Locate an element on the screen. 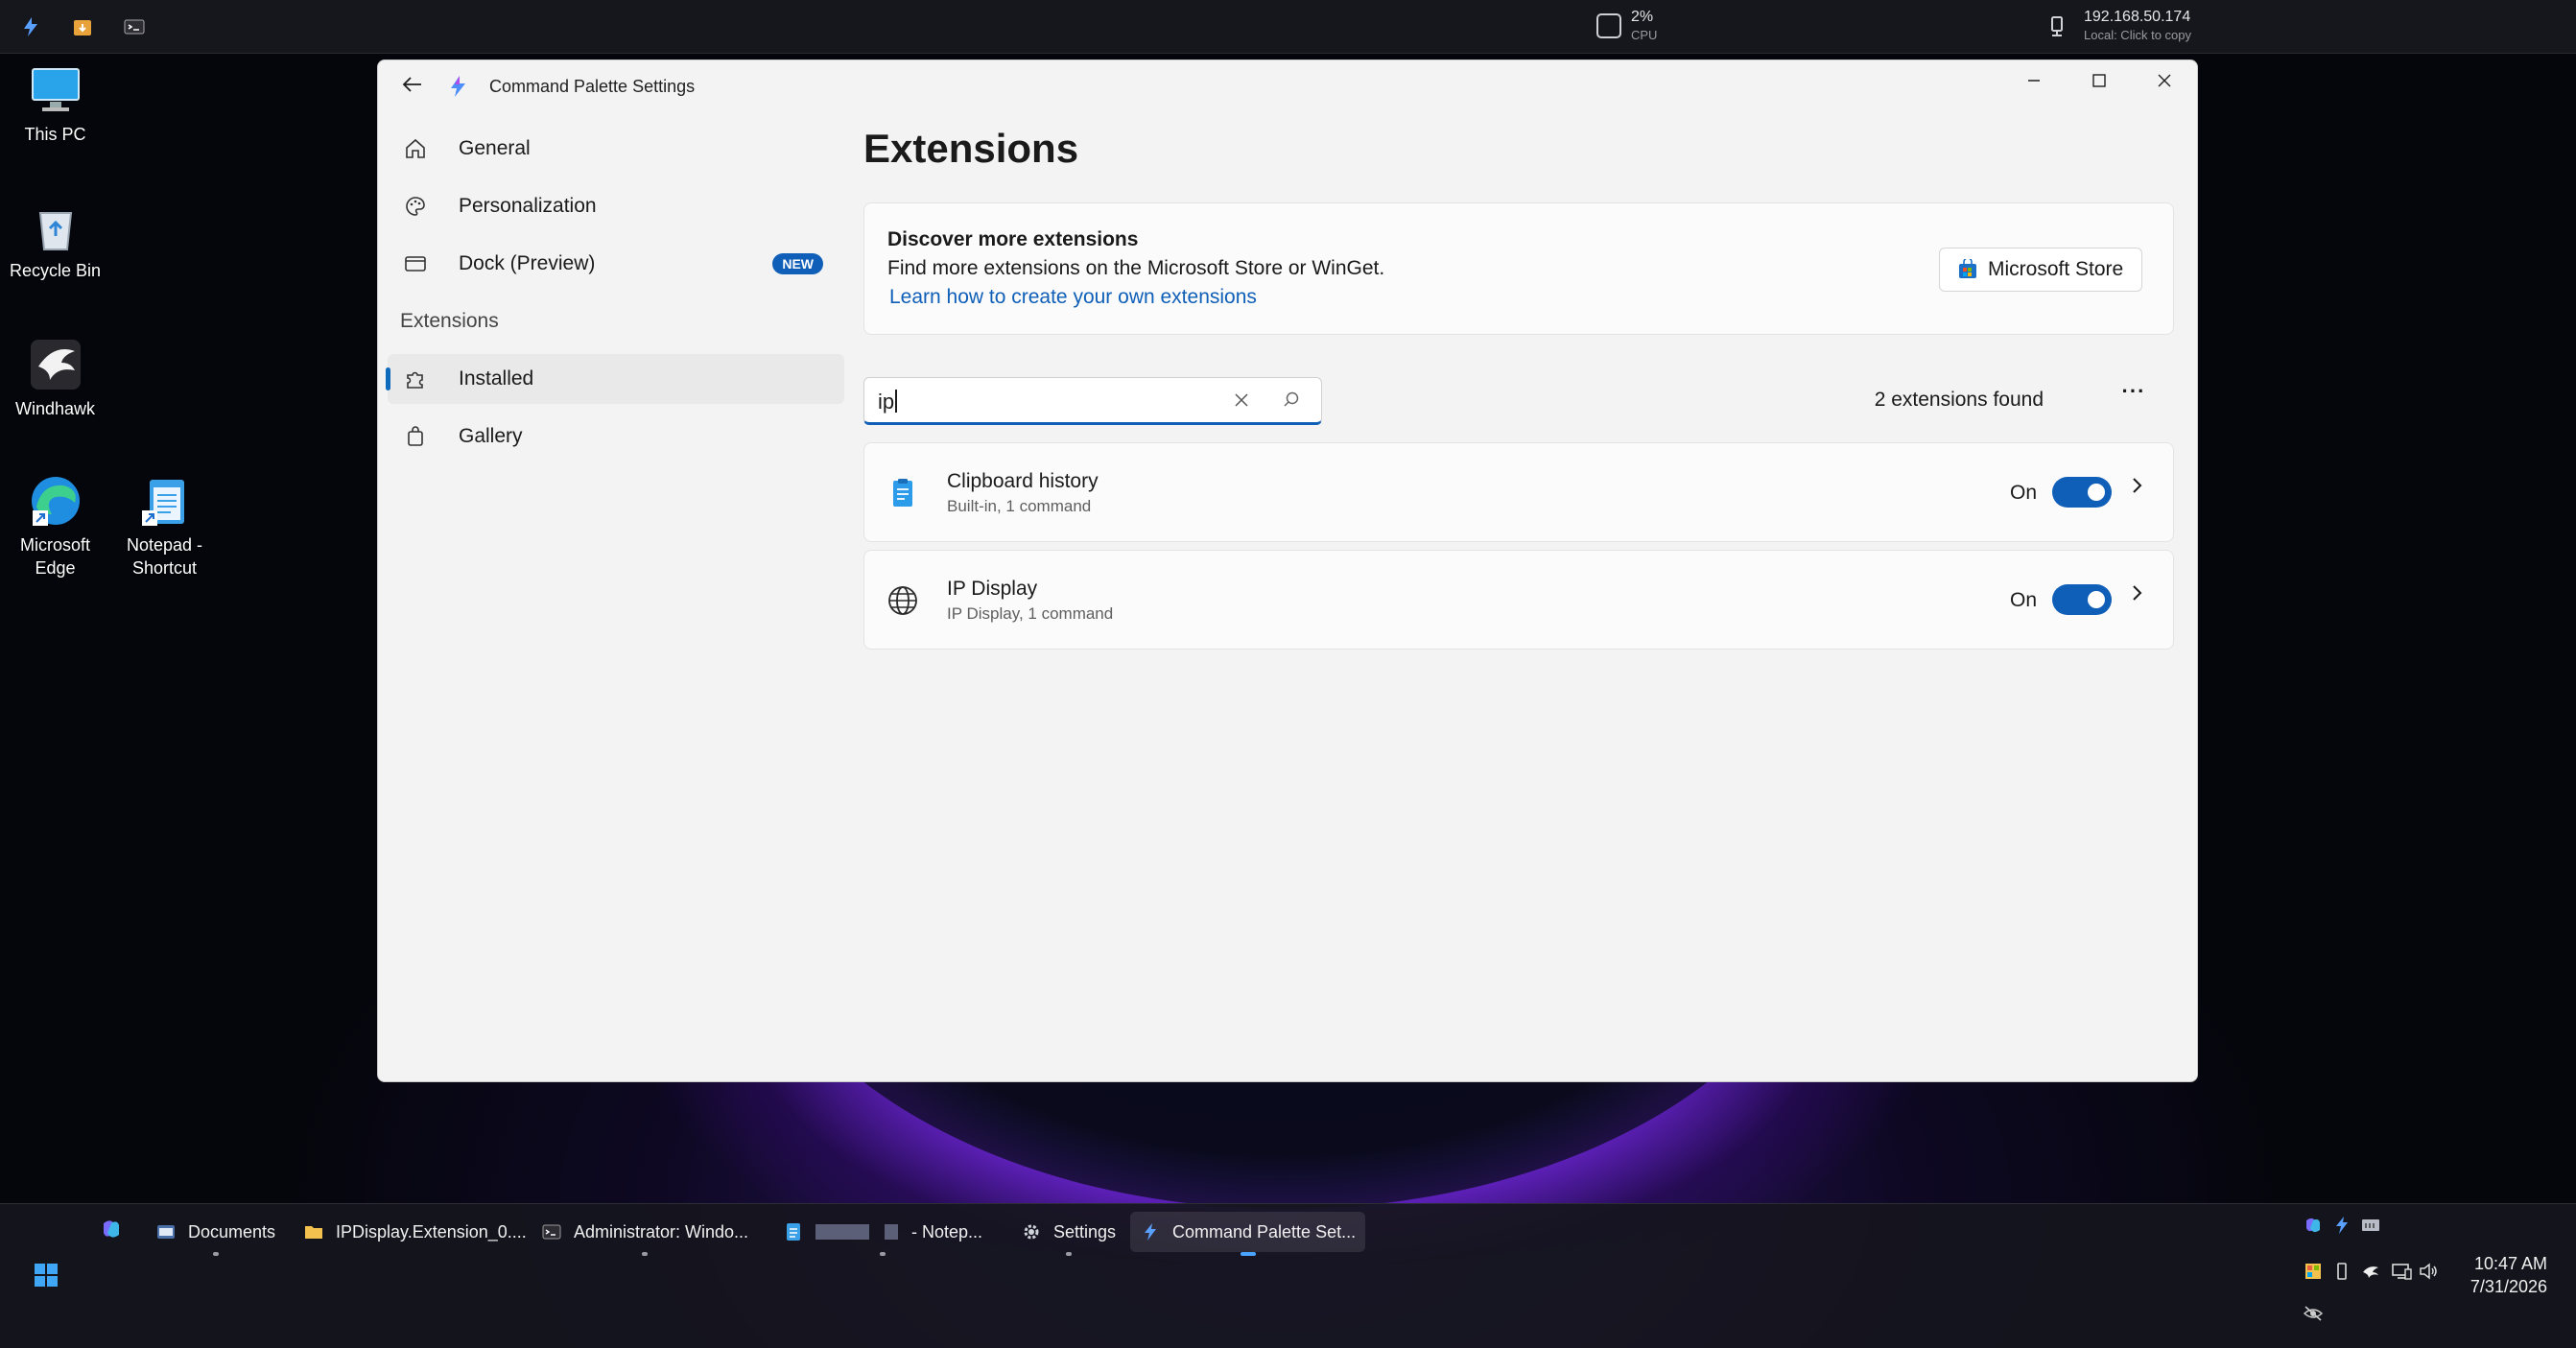 Image resolution: width=2576 pixels, height=1348 pixels. globe-icon is located at coordinates (903, 600).